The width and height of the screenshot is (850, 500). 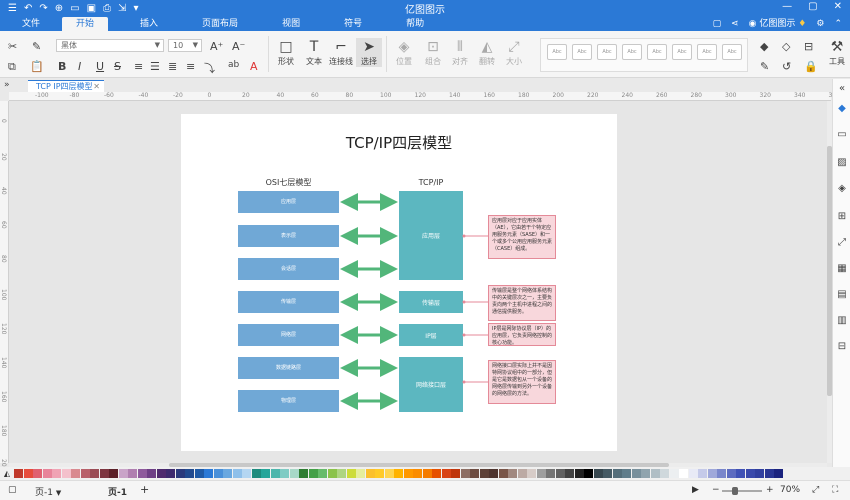 I want to click on fullscreen-icon: ⛶, so click(x=835, y=490).